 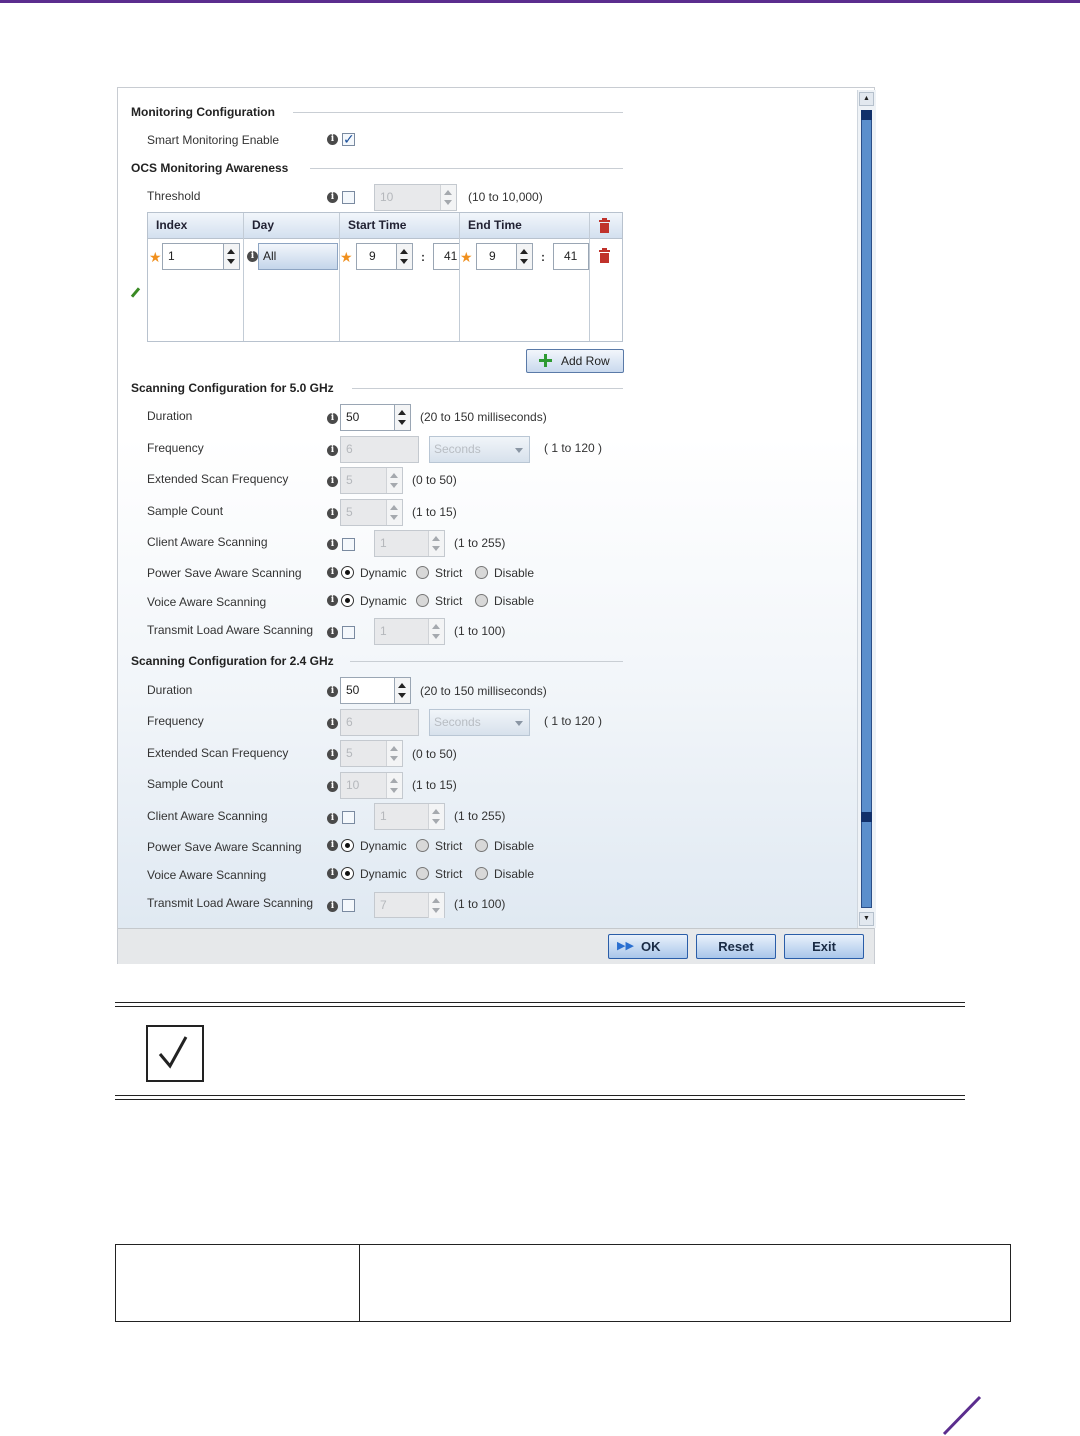 What do you see at coordinates (604, 225) in the screenshot?
I see `delete-all-trash-icon` at bounding box center [604, 225].